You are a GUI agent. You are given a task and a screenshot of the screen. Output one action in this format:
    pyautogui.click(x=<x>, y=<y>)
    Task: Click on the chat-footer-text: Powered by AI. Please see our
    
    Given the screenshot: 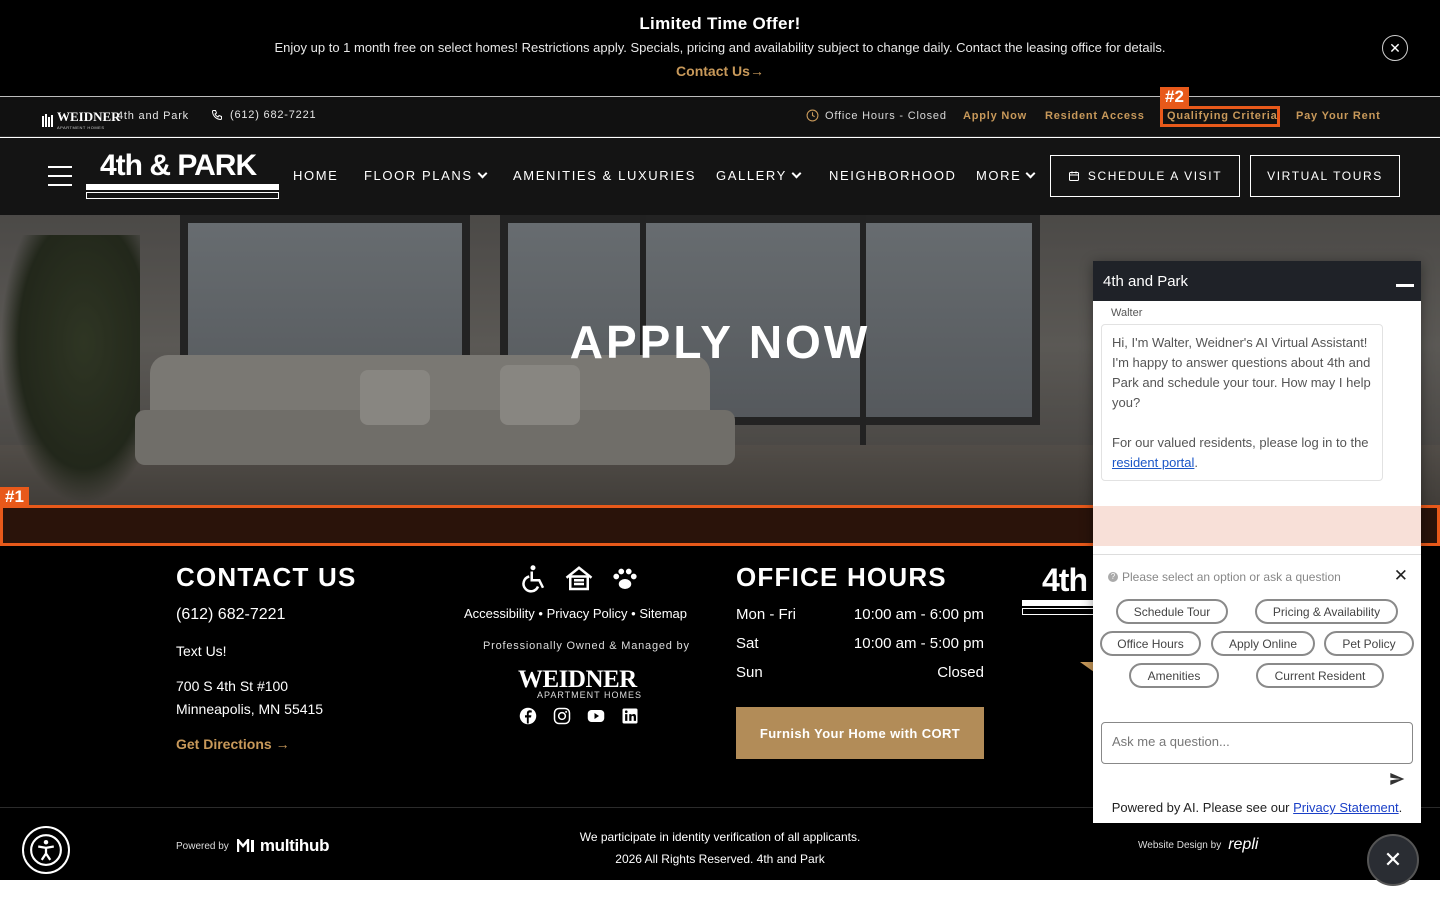 What is the action you would take?
    pyautogui.click(x=1200, y=807)
    